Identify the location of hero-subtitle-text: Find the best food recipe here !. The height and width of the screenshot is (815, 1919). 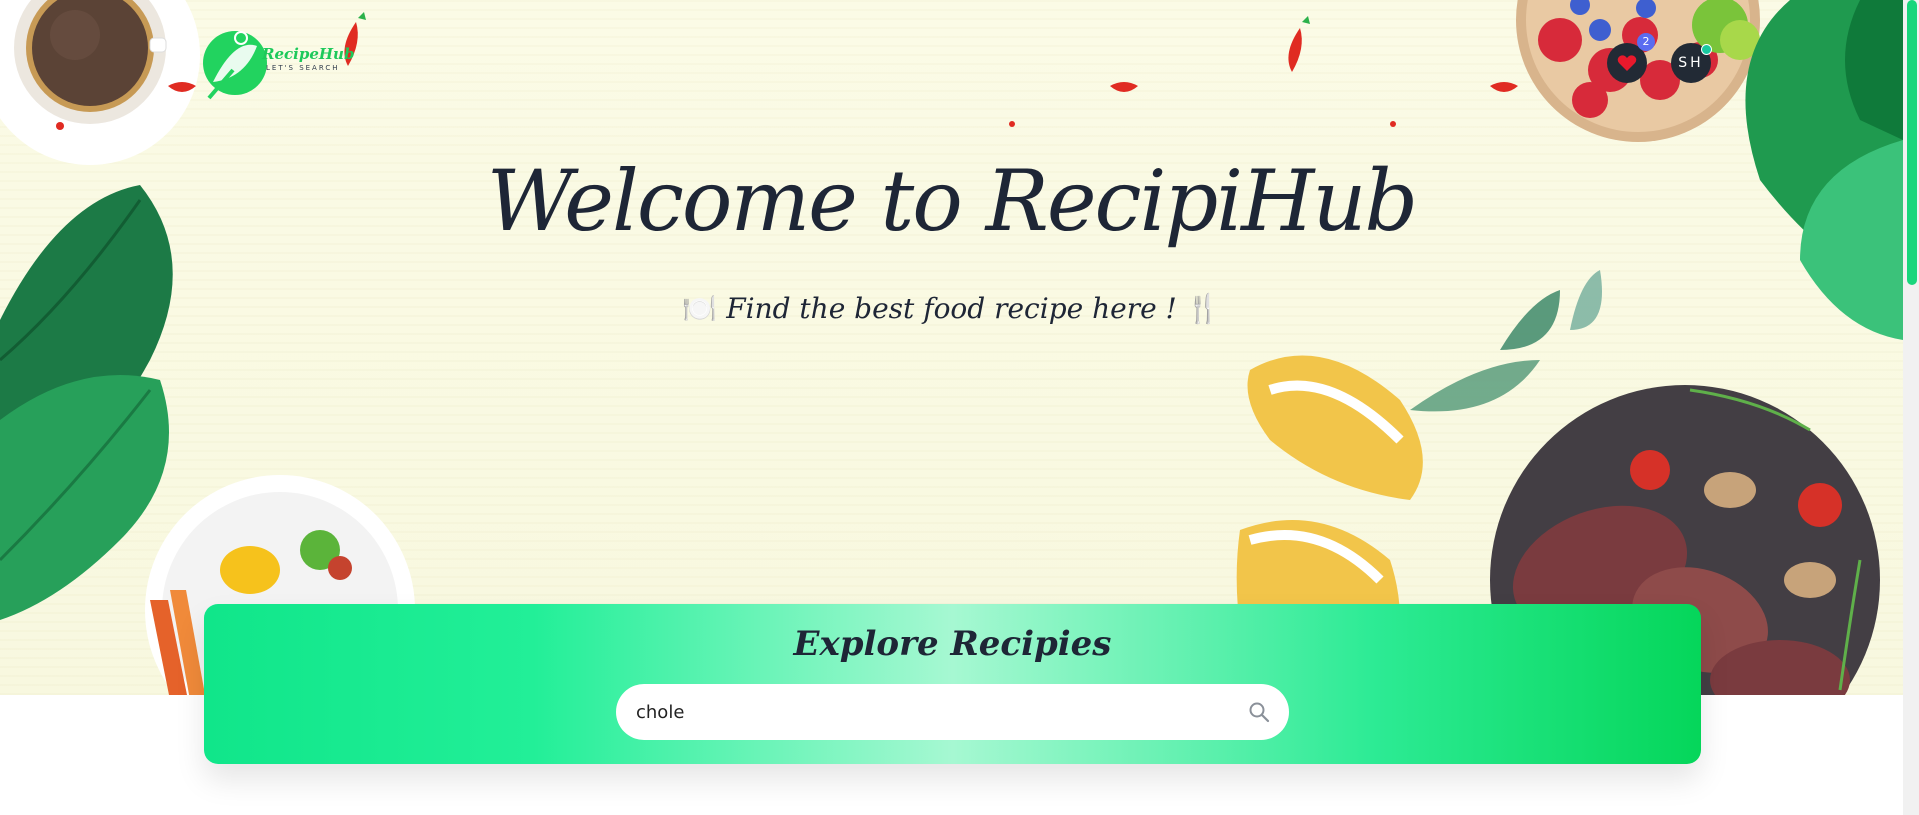
(951, 308).